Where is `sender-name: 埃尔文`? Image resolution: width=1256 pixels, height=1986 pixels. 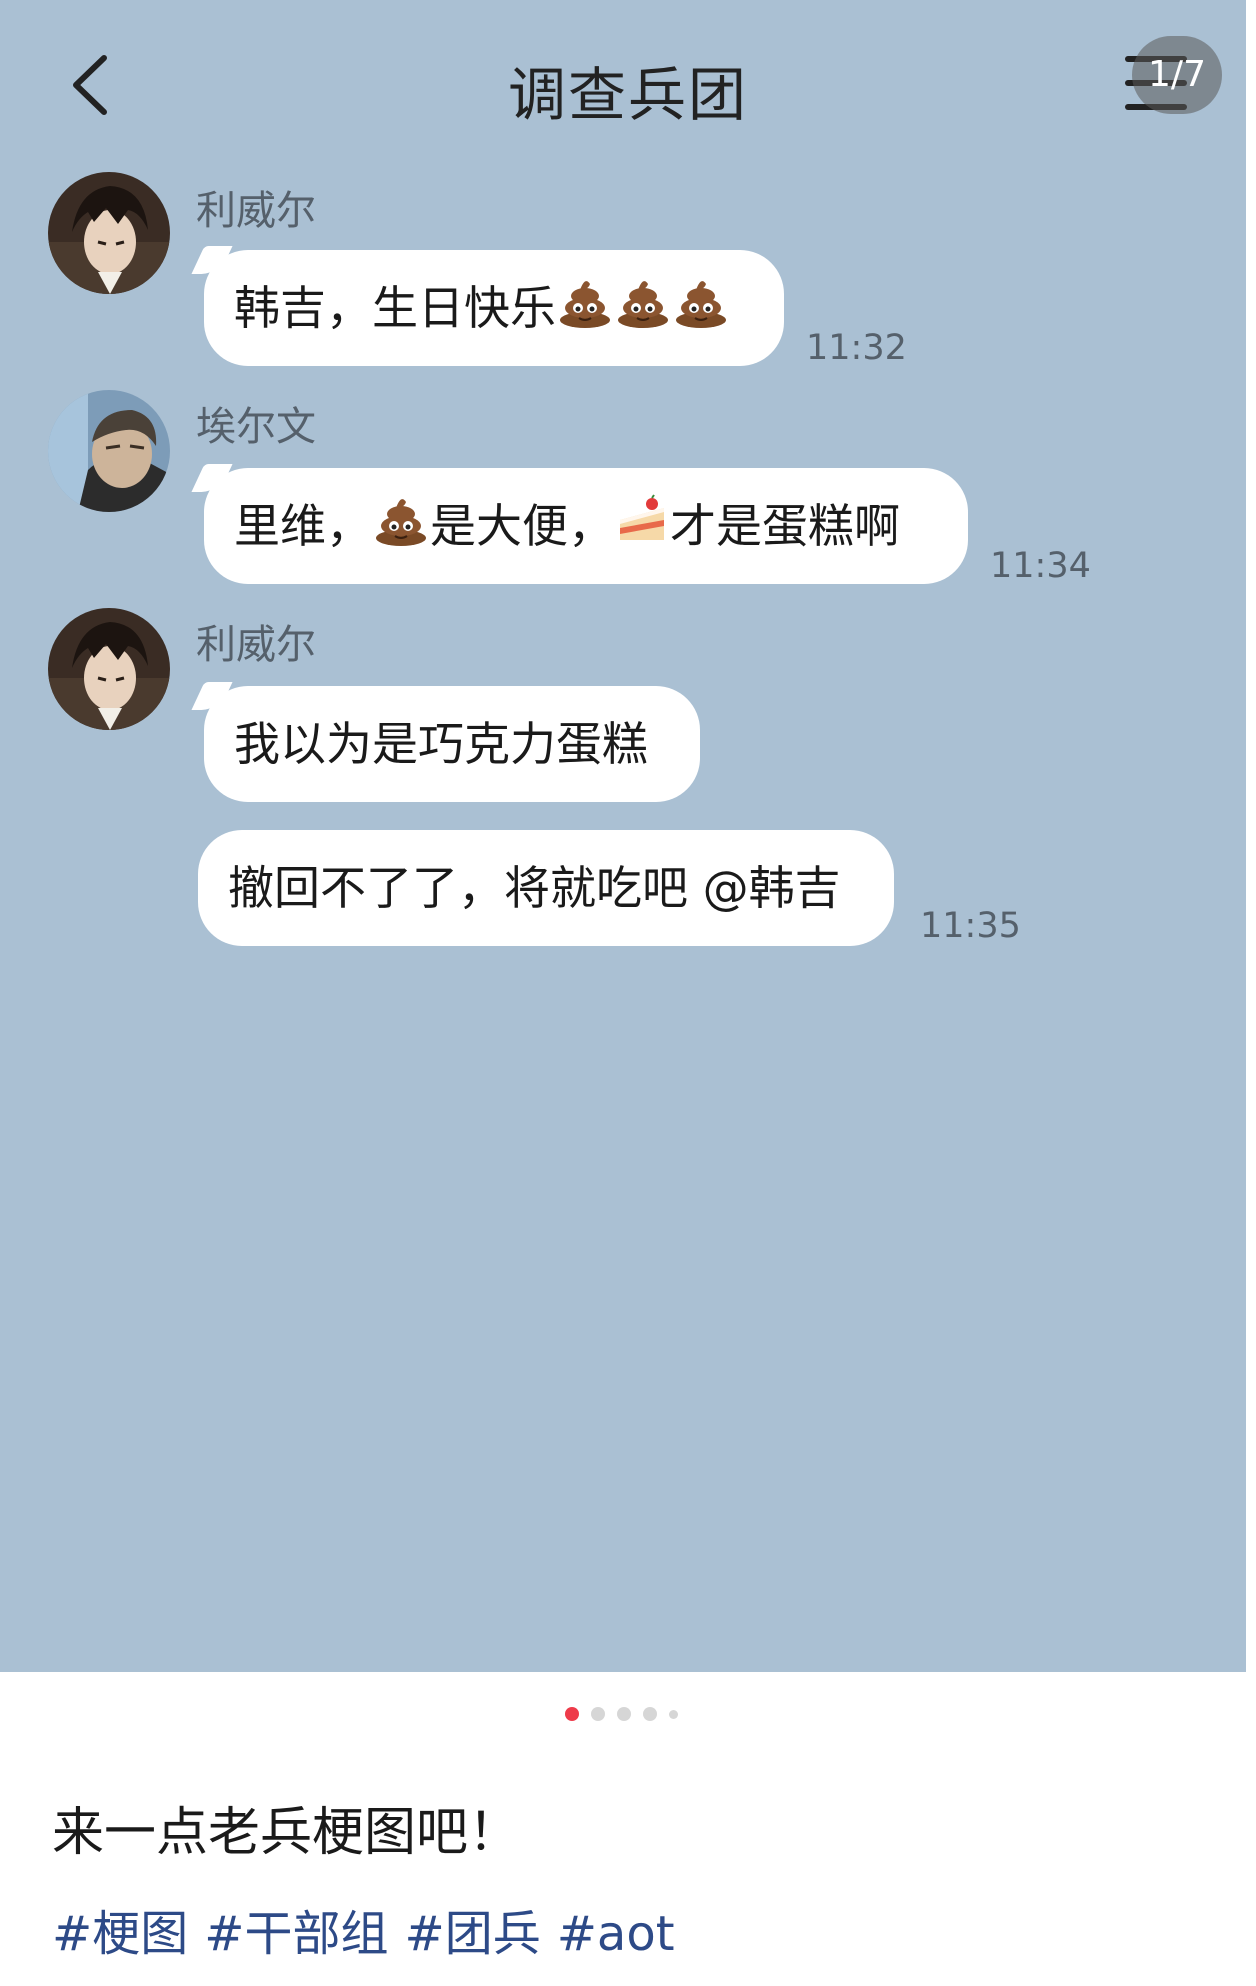
sender-name: 埃尔文 is located at coordinates (256, 427).